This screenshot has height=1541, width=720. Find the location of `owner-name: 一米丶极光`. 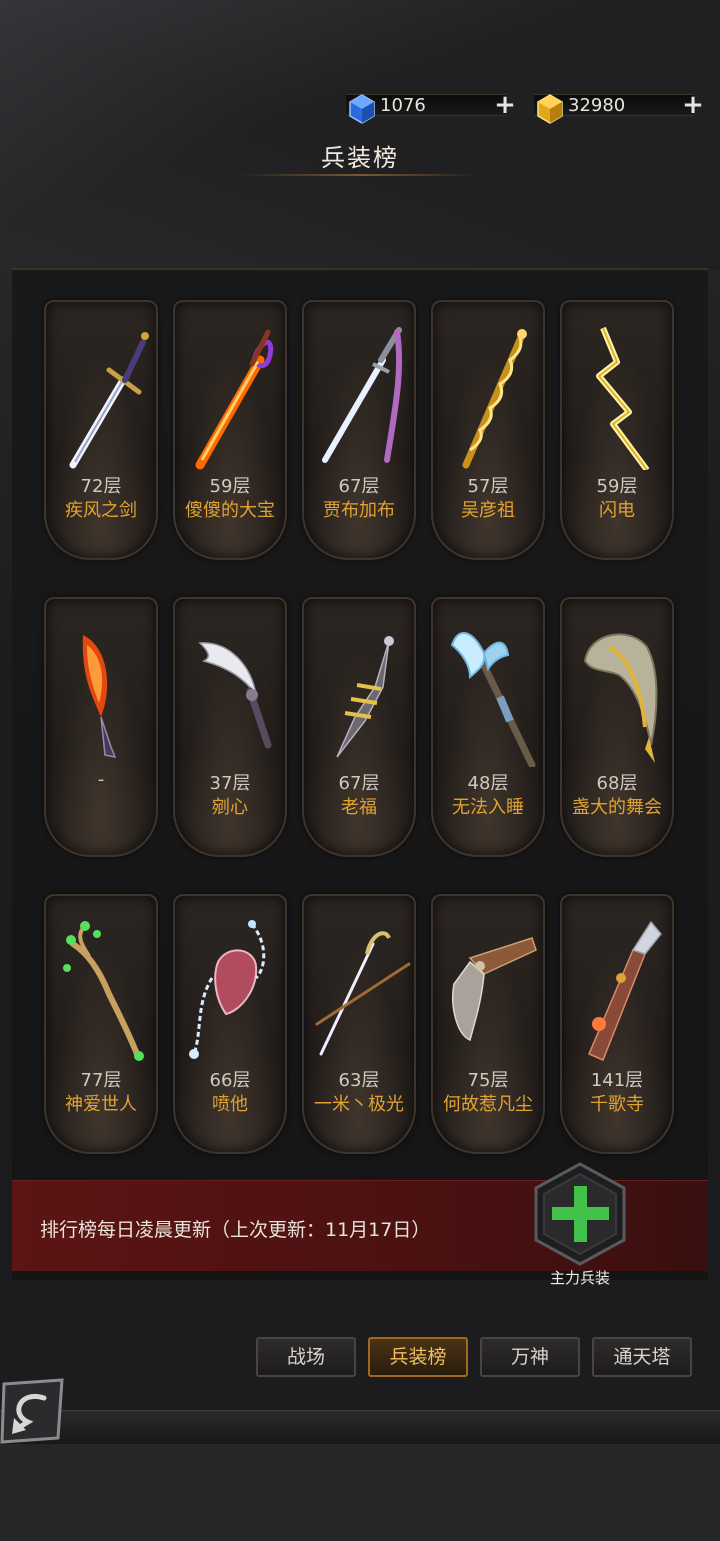

owner-name: 一米丶极光 is located at coordinates (359, 1104).